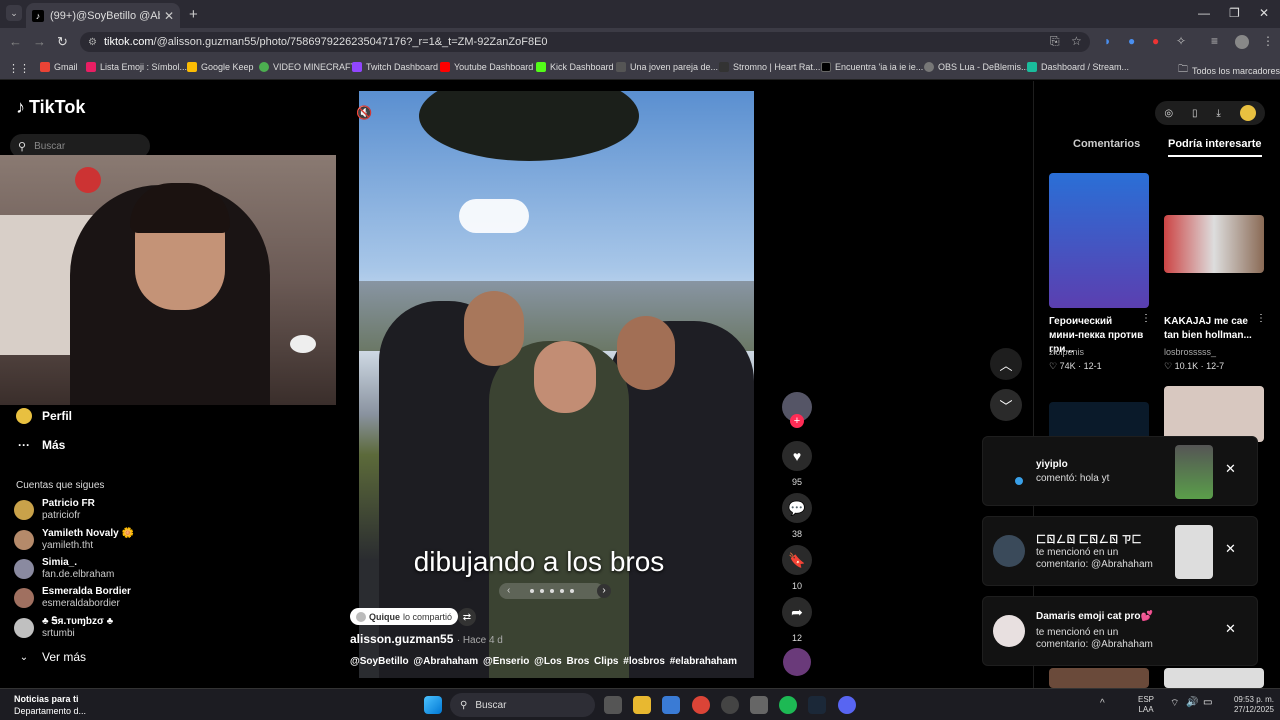 Image resolution: width=1280 pixels, height=720 pixels. Describe the element at coordinates (847, 705) in the screenshot. I see `discord-icon` at that location.